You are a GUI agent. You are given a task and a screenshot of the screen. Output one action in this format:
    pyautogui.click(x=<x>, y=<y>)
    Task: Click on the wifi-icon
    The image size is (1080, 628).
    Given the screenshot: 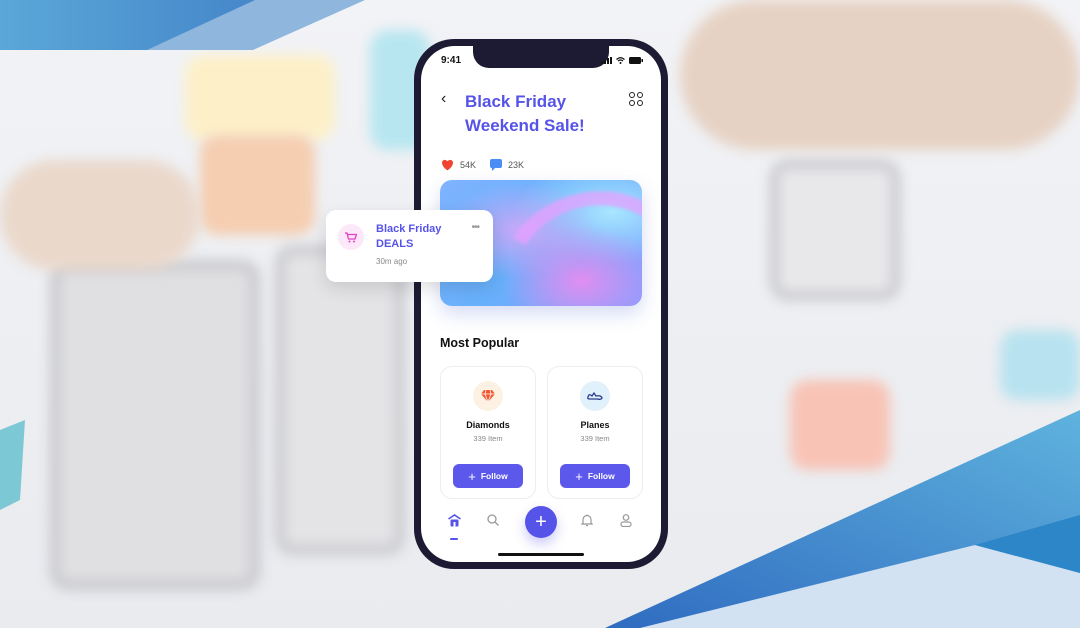 What is the action you would take?
    pyautogui.click(x=620, y=60)
    